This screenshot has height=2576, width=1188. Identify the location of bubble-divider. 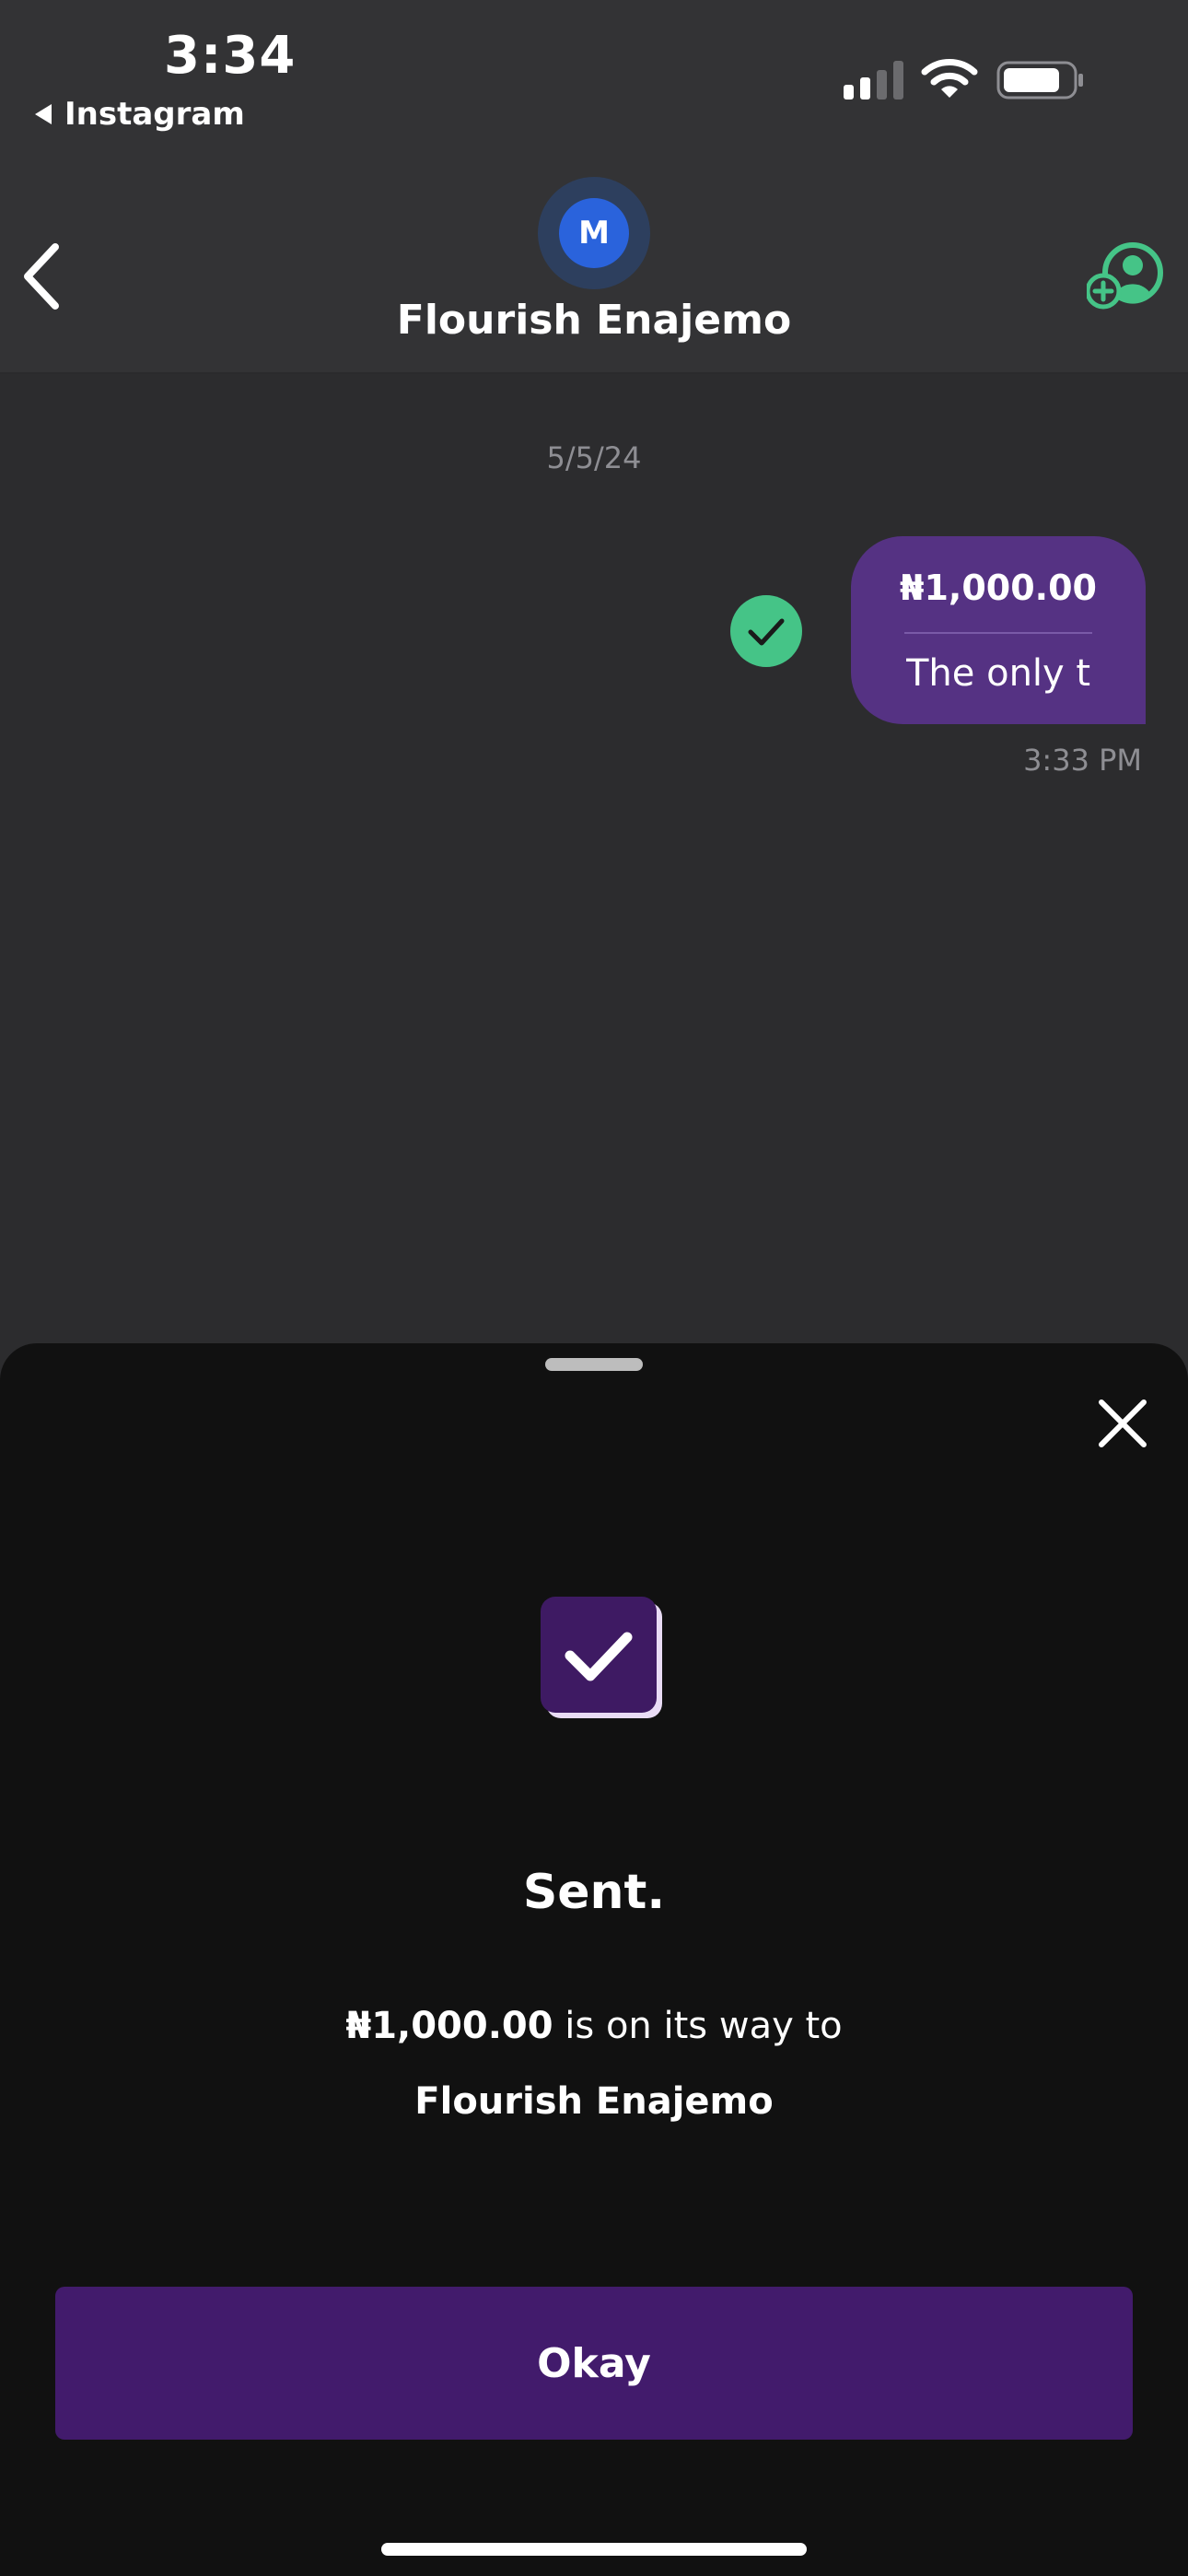
(998, 633).